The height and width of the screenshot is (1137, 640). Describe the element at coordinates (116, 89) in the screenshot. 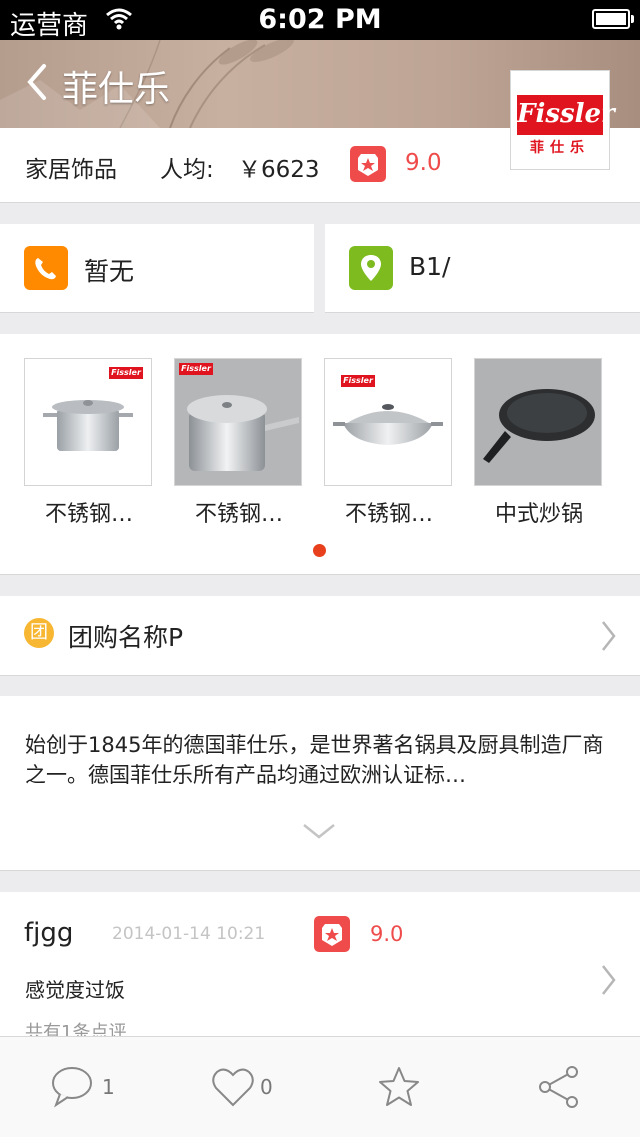

I see `page-title: 菲仕乐` at that location.